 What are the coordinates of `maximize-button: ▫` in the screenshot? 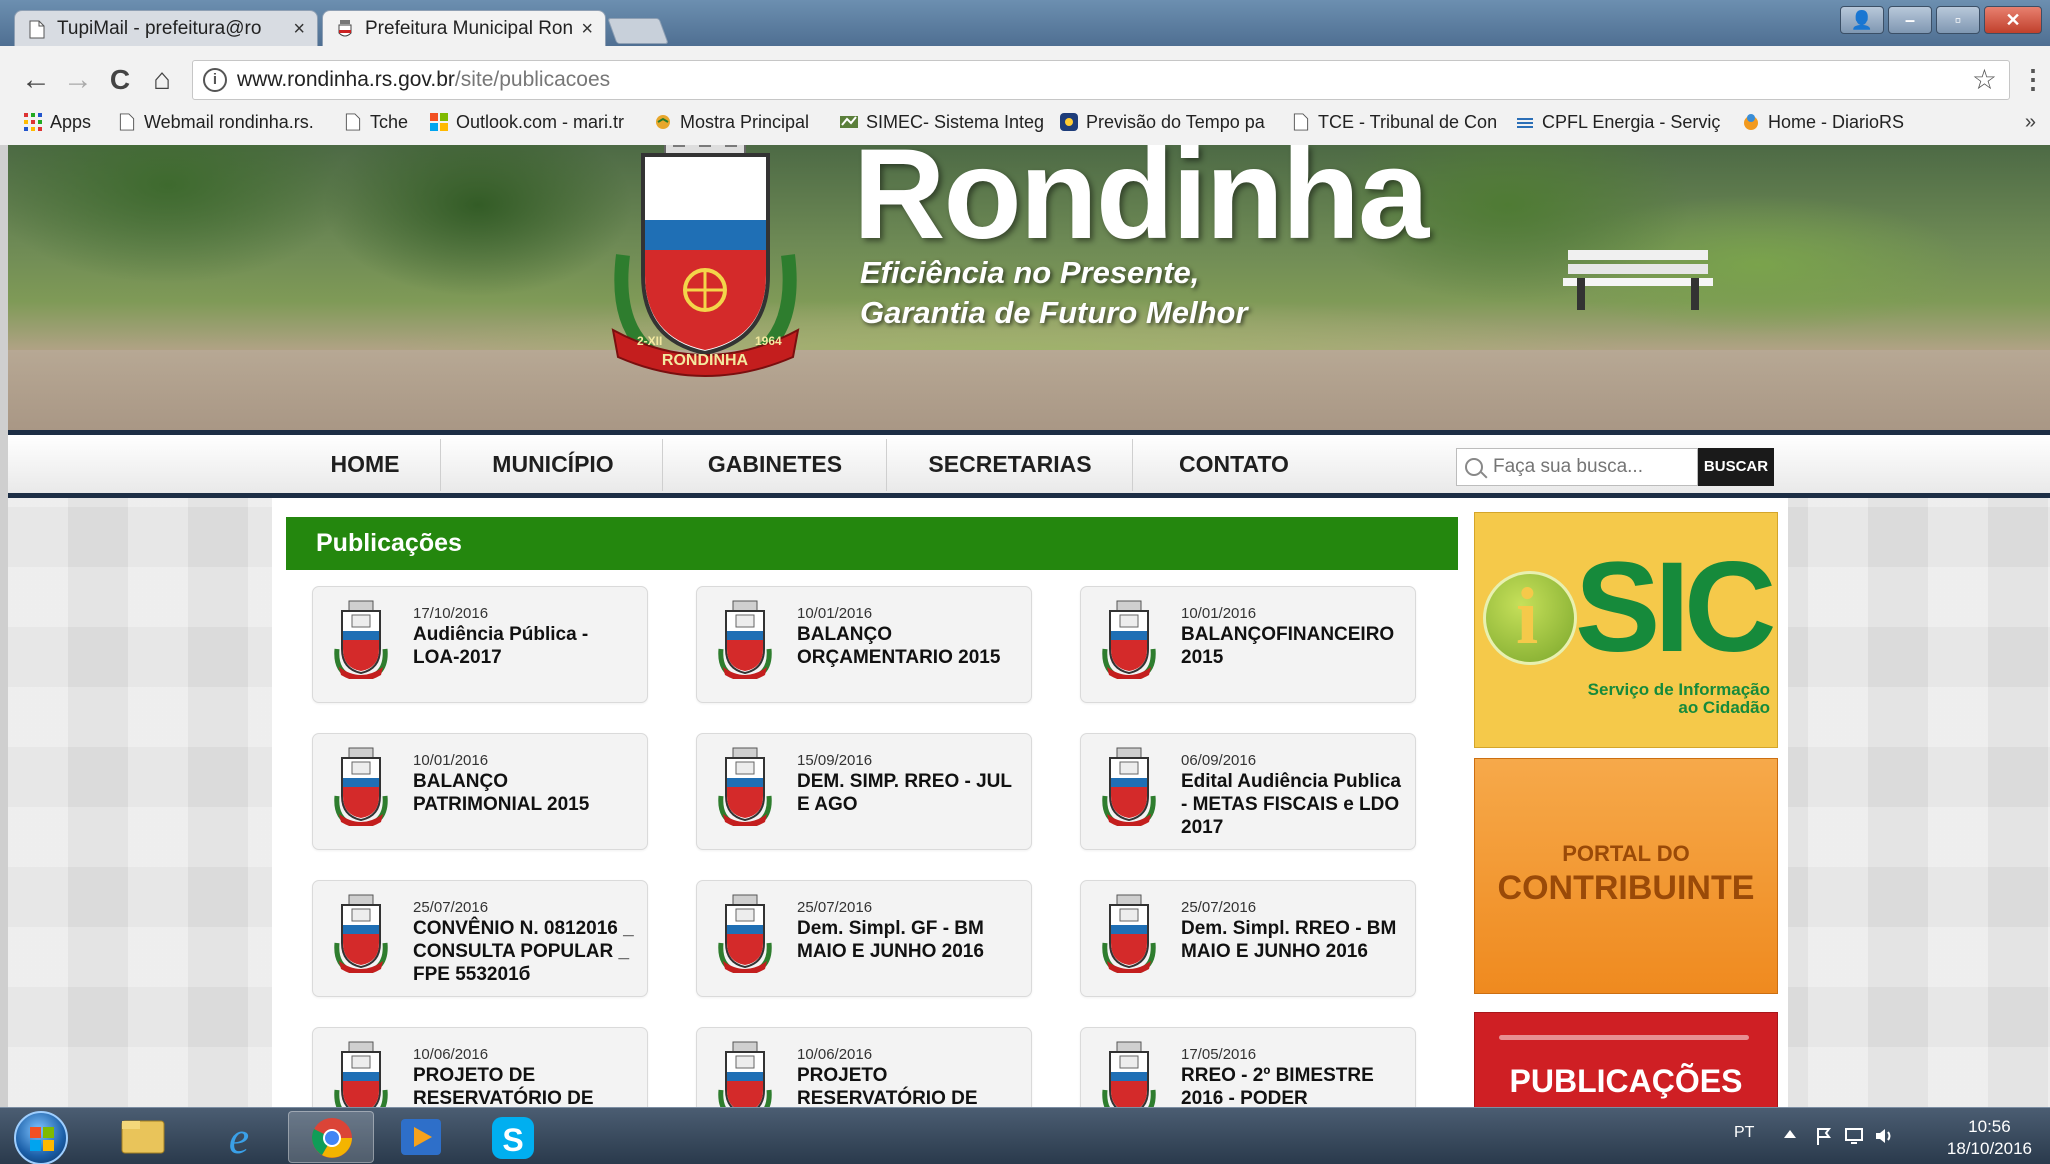 It's located at (1958, 20).